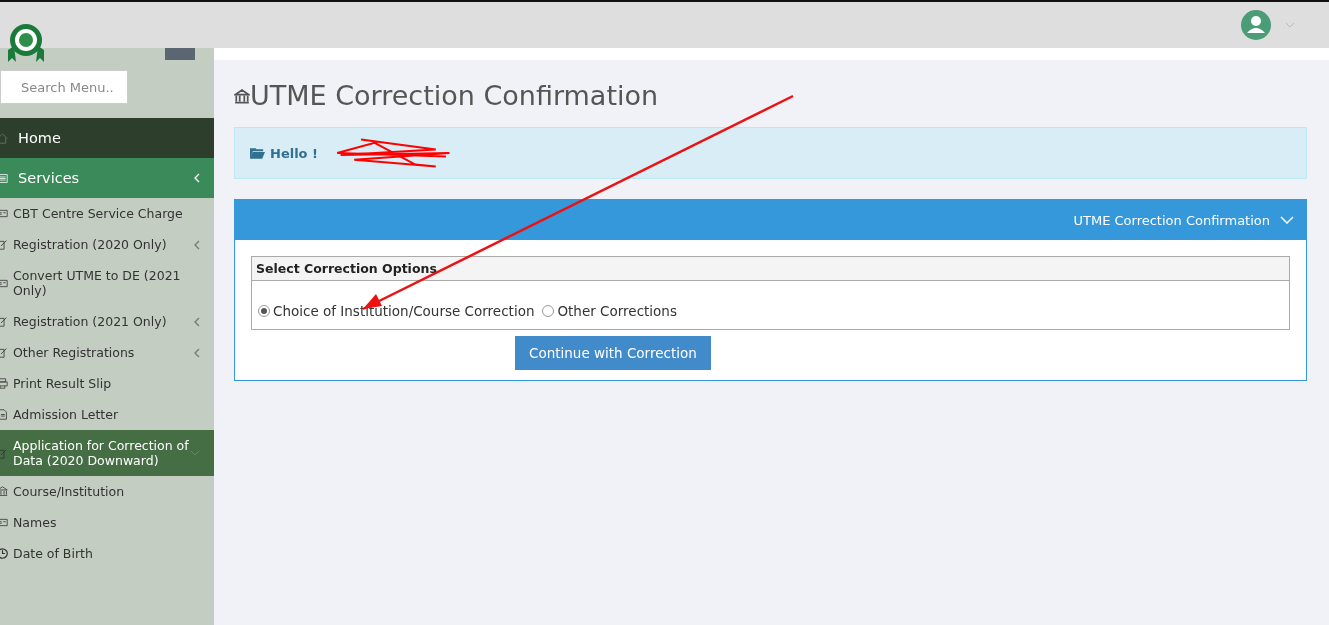 The width and height of the screenshot is (1329, 625). What do you see at coordinates (107, 138) in the screenshot?
I see `menu-item: Home` at bounding box center [107, 138].